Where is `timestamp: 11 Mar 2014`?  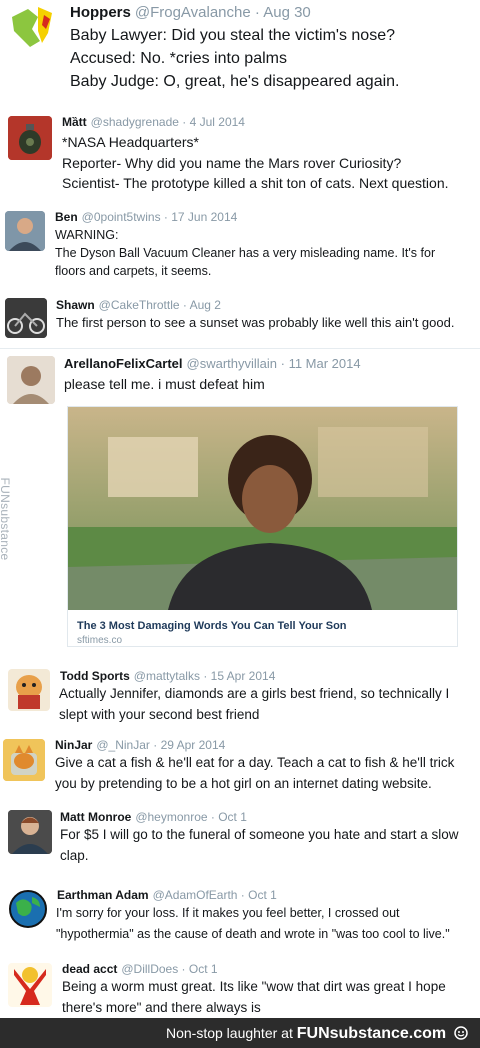 timestamp: 11 Mar 2014 is located at coordinates (325, 363).